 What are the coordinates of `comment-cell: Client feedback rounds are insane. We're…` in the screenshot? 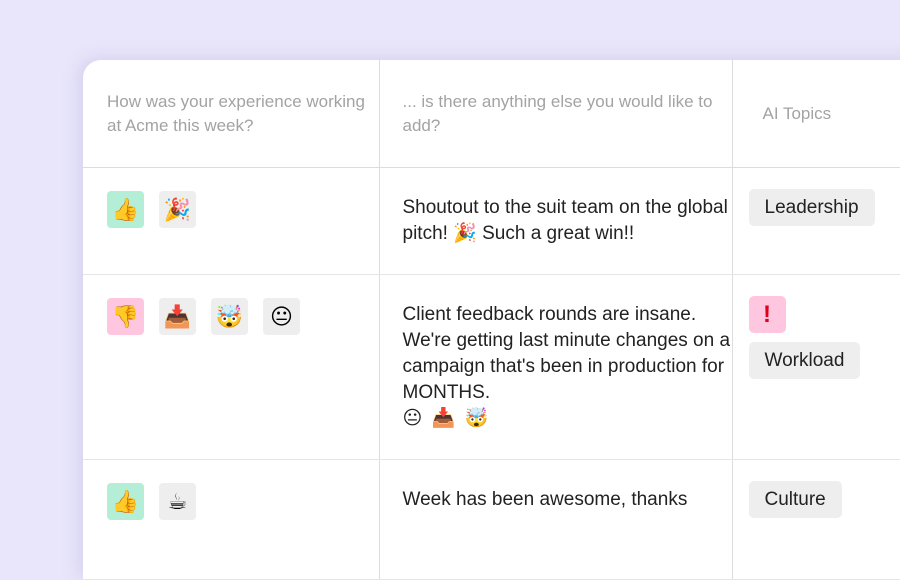 It's located at (555, 367).